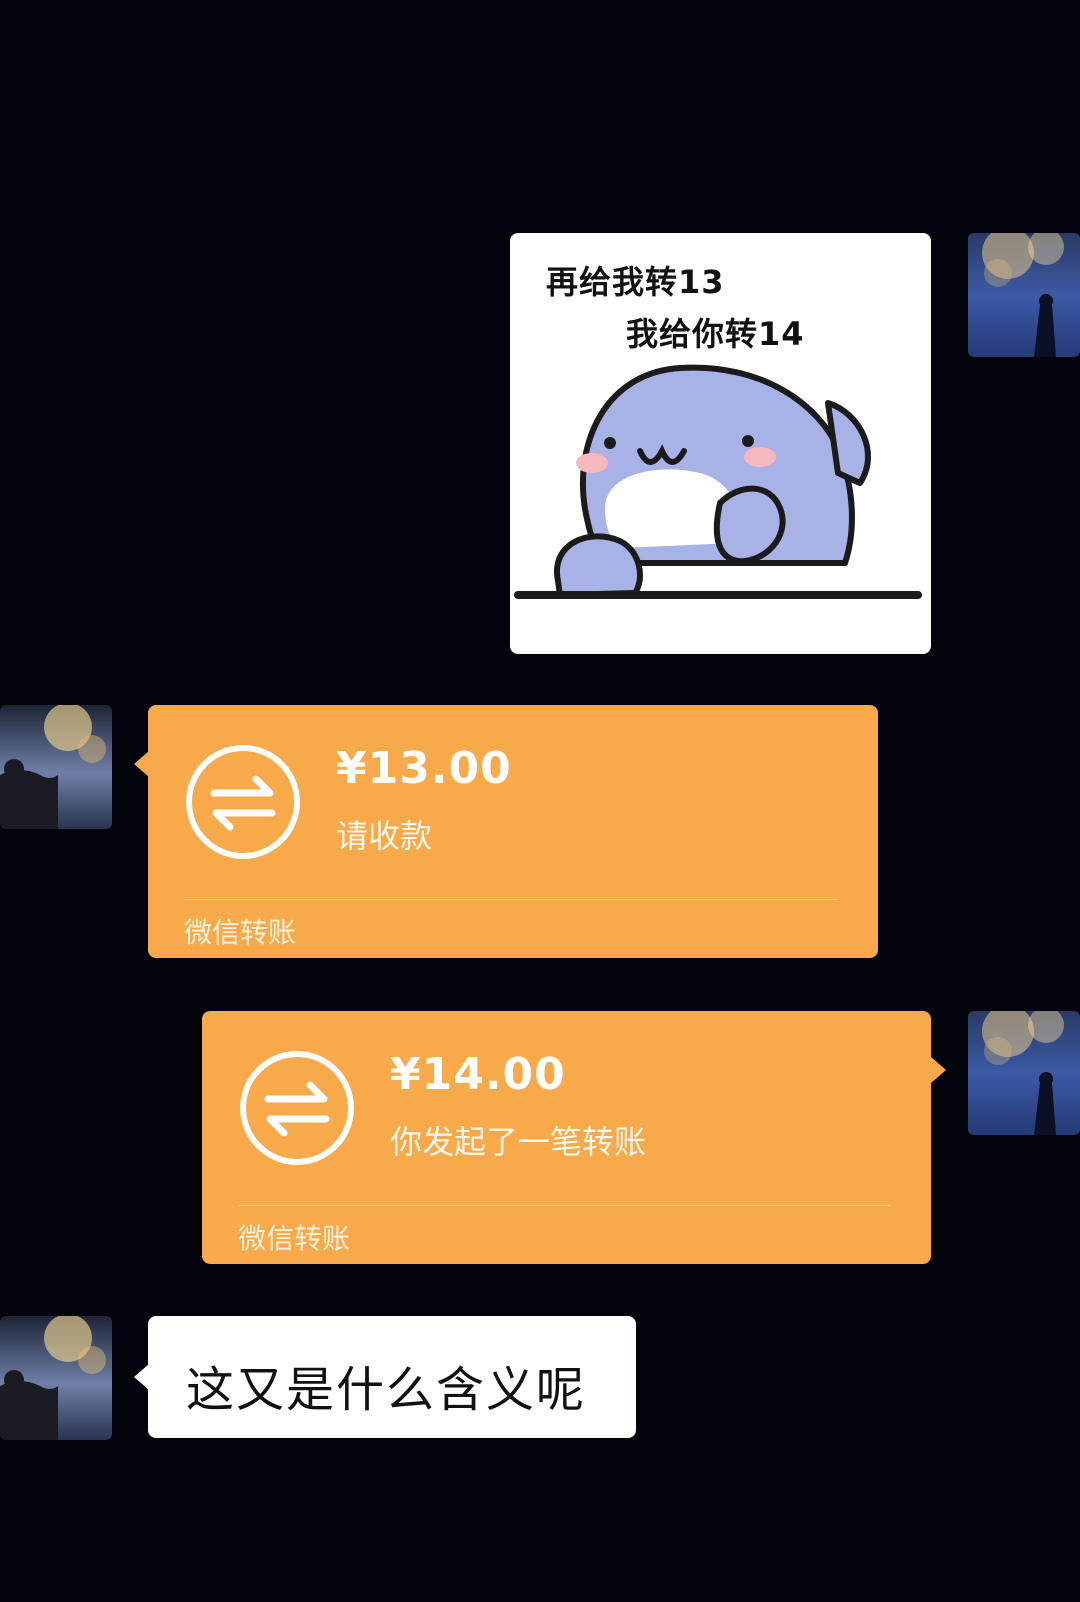 The image size is (1080, 1602). Describe the element at coordinates (513, 831) in the screenshot. I see `transfer-card-received: ¥13.00 请收款 微信转账` at that location.